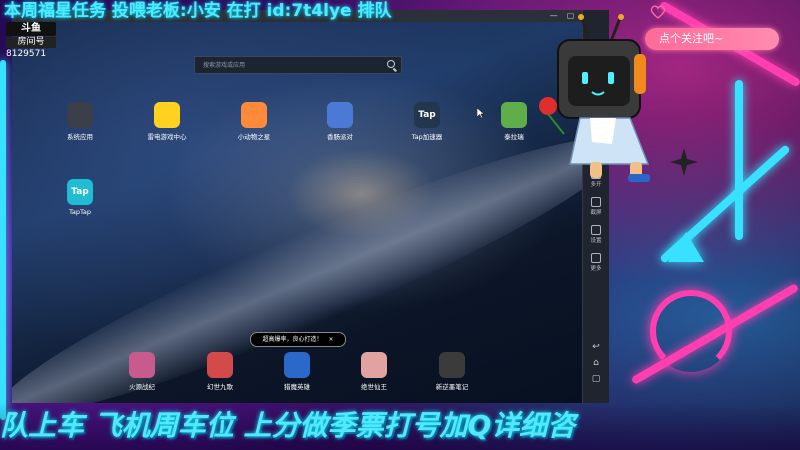 This screenshot has width=800, height=450. What do you see at coordinates (220, 365) in the screenshot?
I see `fantasy-icon` at bounding box center [220, 365].